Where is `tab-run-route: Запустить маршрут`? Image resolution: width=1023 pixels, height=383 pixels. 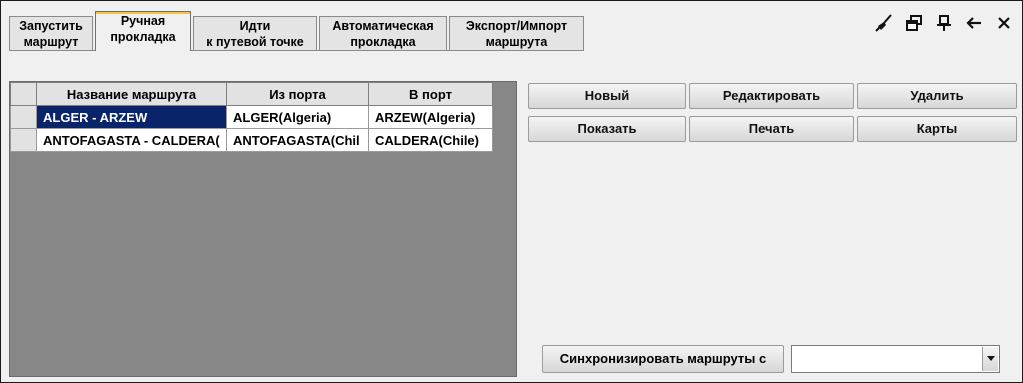 tab-run-route: Запустить маршрут is located at coordinates (51, 33).